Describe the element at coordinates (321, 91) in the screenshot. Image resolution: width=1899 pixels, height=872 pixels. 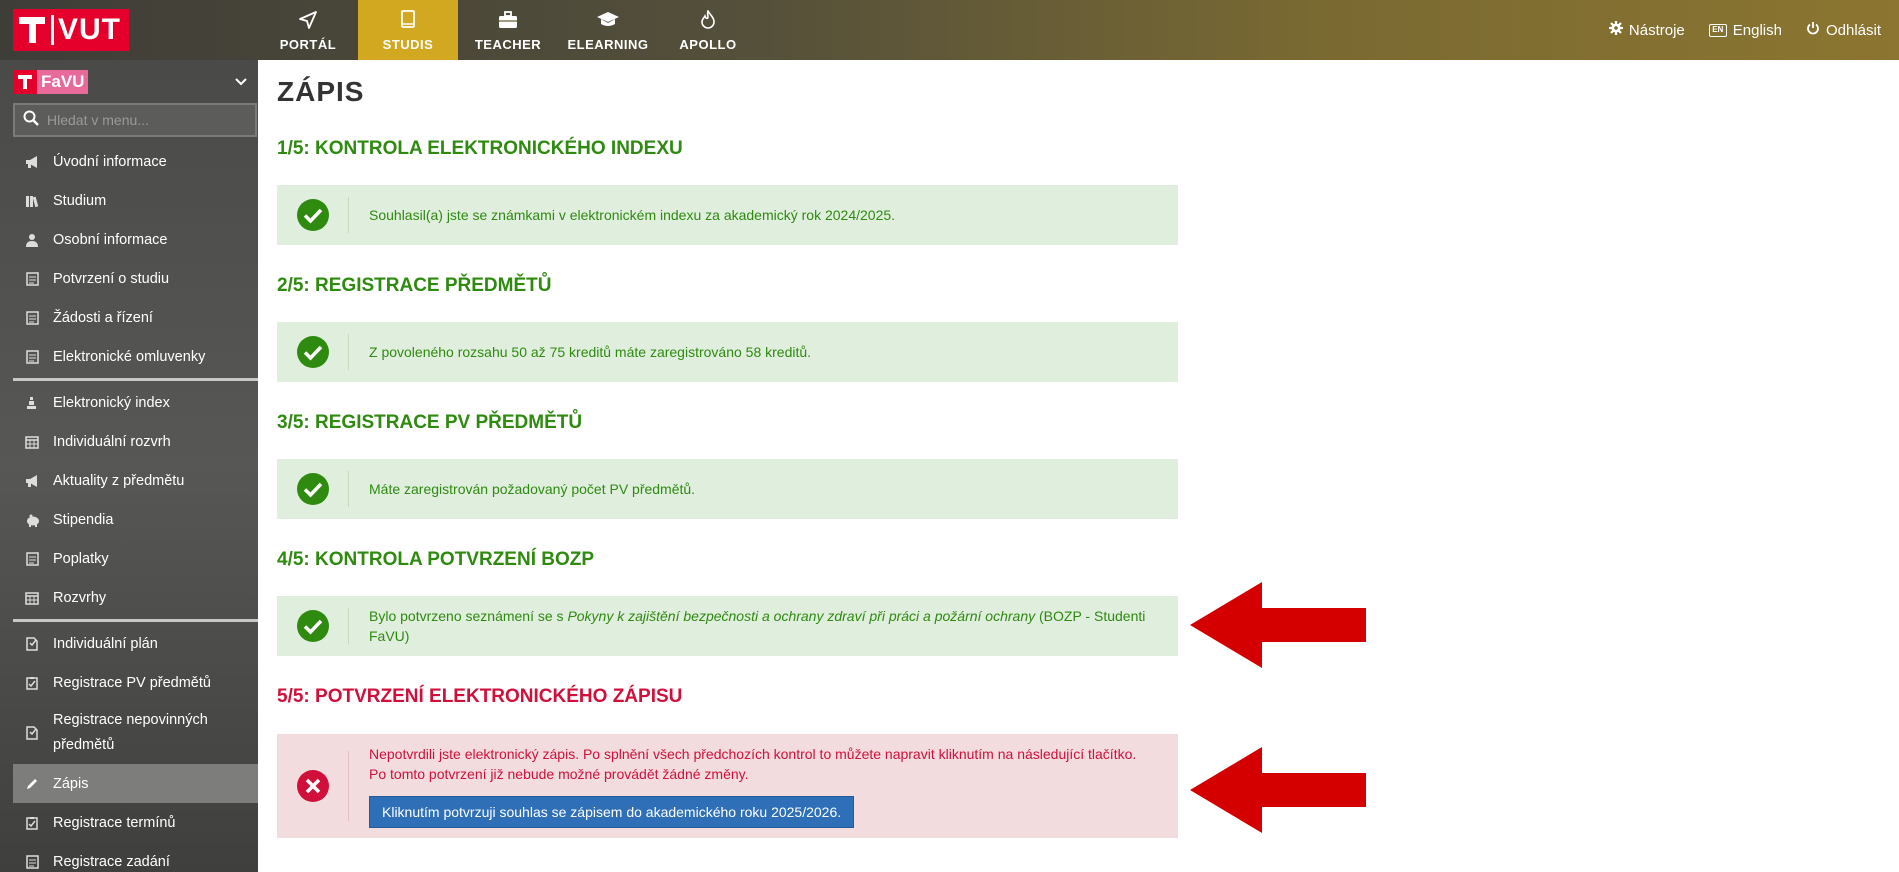
I see `page-title: ZÁPIS` at that location.